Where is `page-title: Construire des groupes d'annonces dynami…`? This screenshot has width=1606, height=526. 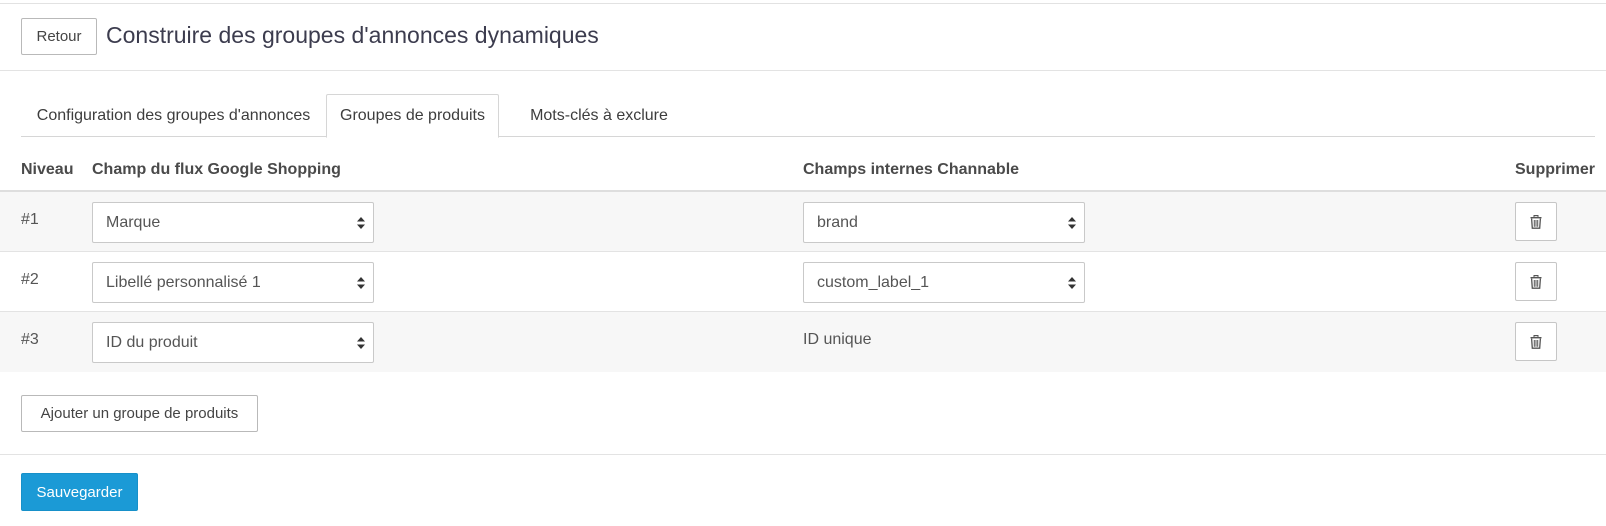 page-title: Construire des groupes d'annonces dynami… is located at coordinates (352, 35).